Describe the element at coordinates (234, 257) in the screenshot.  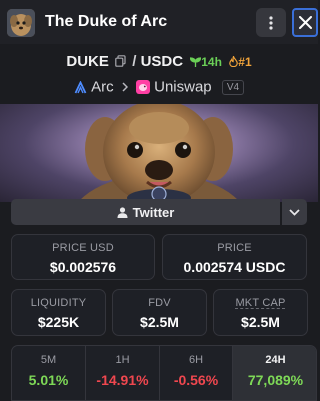
I see `price-native-card: PRICE 0.002574 USDC` at that location.